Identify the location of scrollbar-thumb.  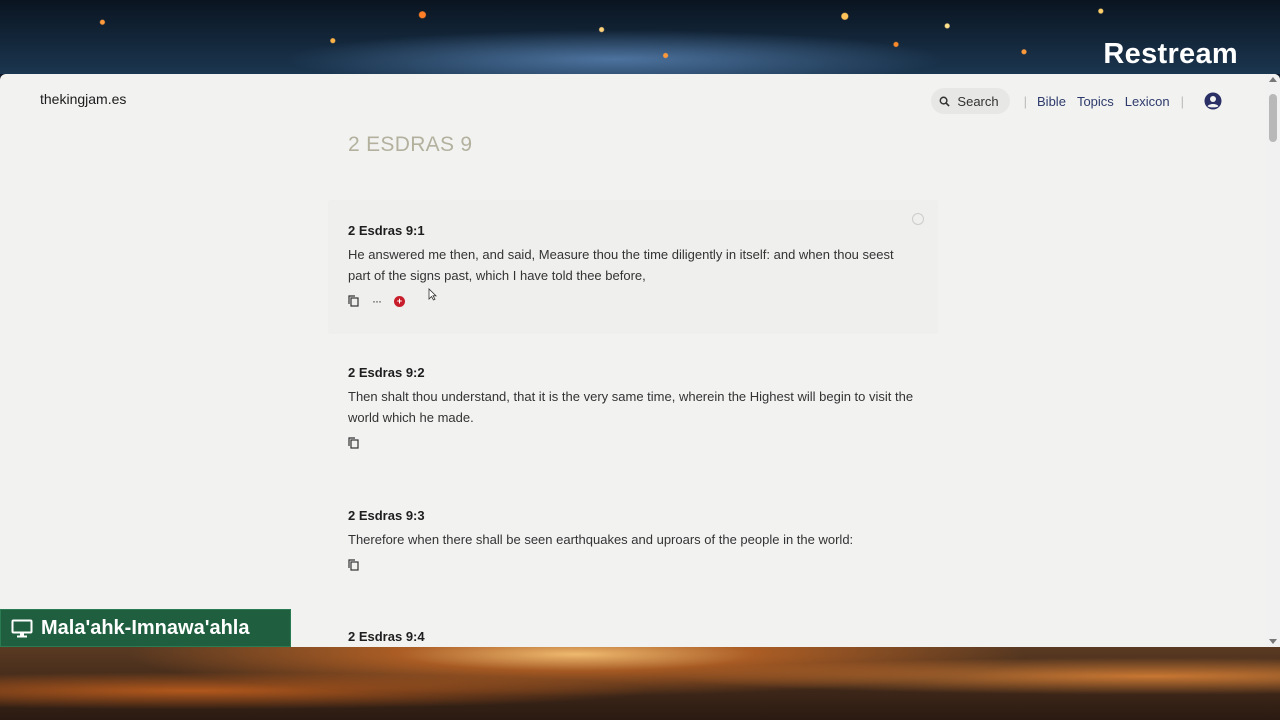
(1273, 118).